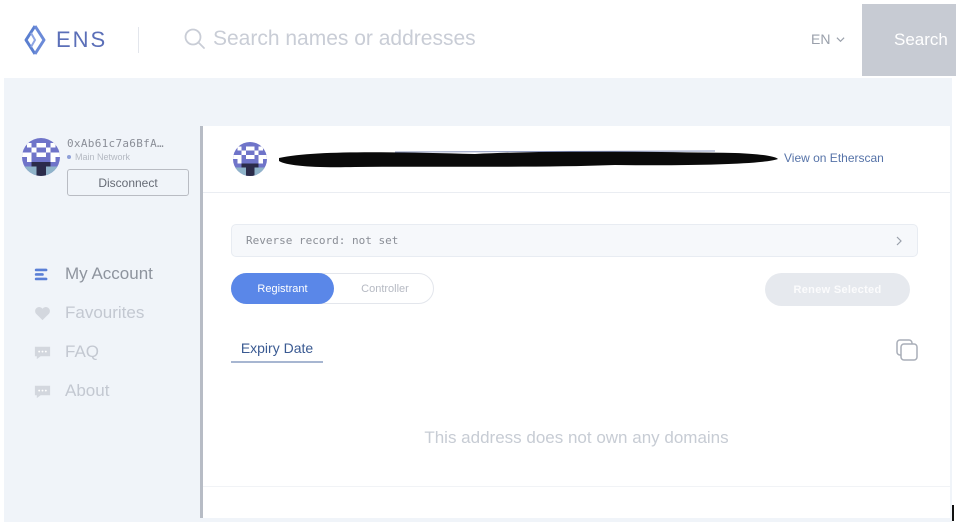 This screenshot has height=524, width=956. I want to click on expiry-date-sort: Expiry Date, so click(277, 350).